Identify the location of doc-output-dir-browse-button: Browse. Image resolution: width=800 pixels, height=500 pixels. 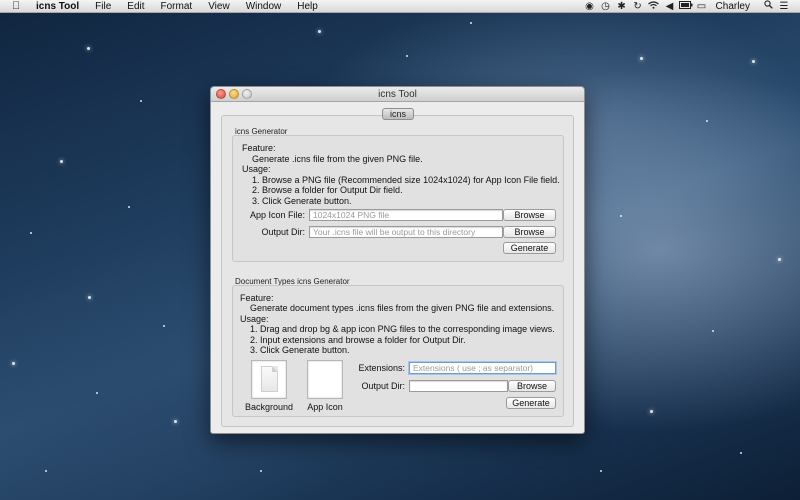
(532, 386).